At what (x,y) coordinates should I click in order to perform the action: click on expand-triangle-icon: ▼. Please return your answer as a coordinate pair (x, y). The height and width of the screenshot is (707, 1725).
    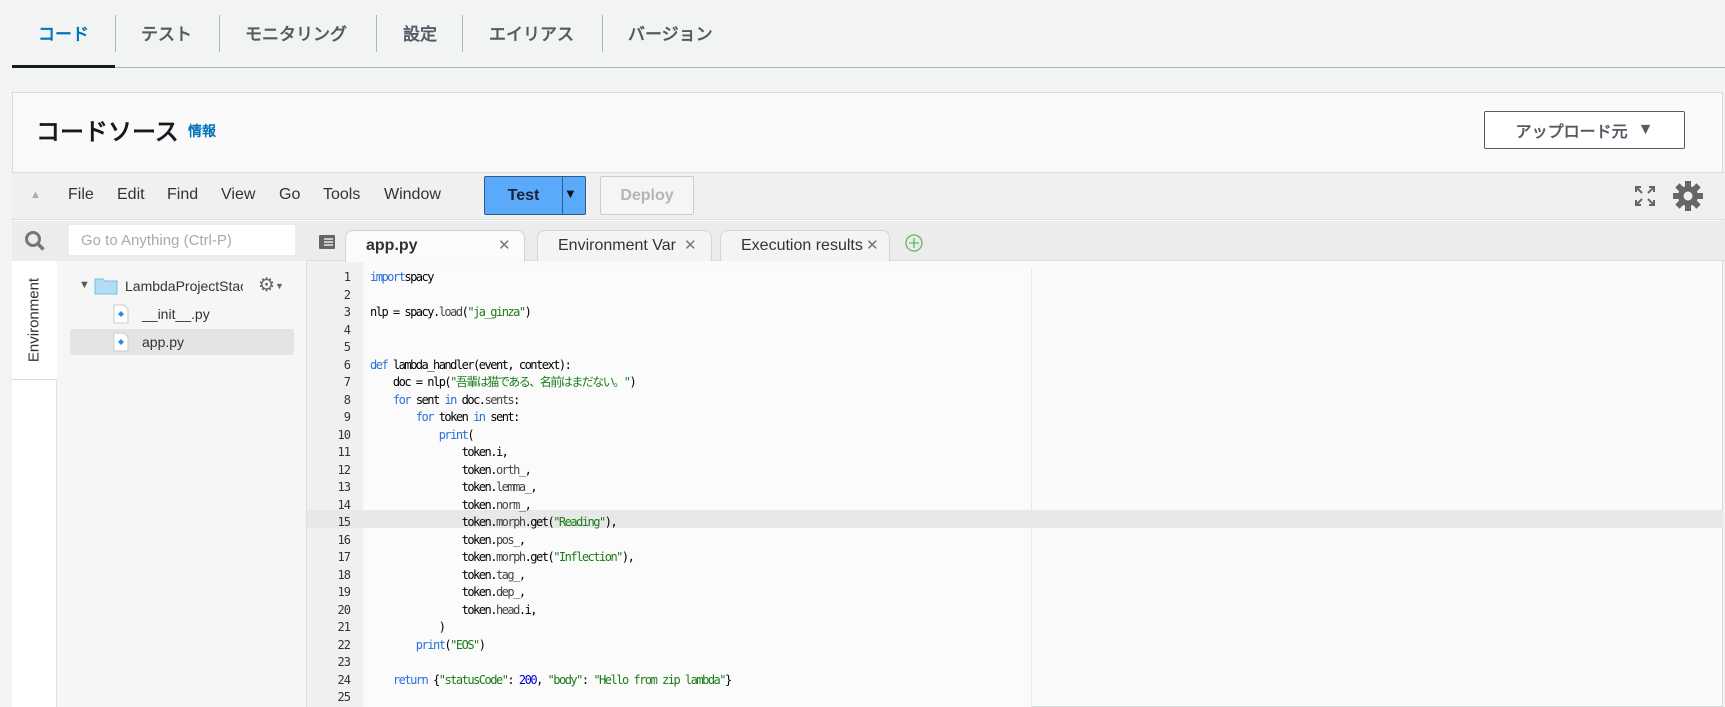
    Looking at the image, I should click on (84, 285).